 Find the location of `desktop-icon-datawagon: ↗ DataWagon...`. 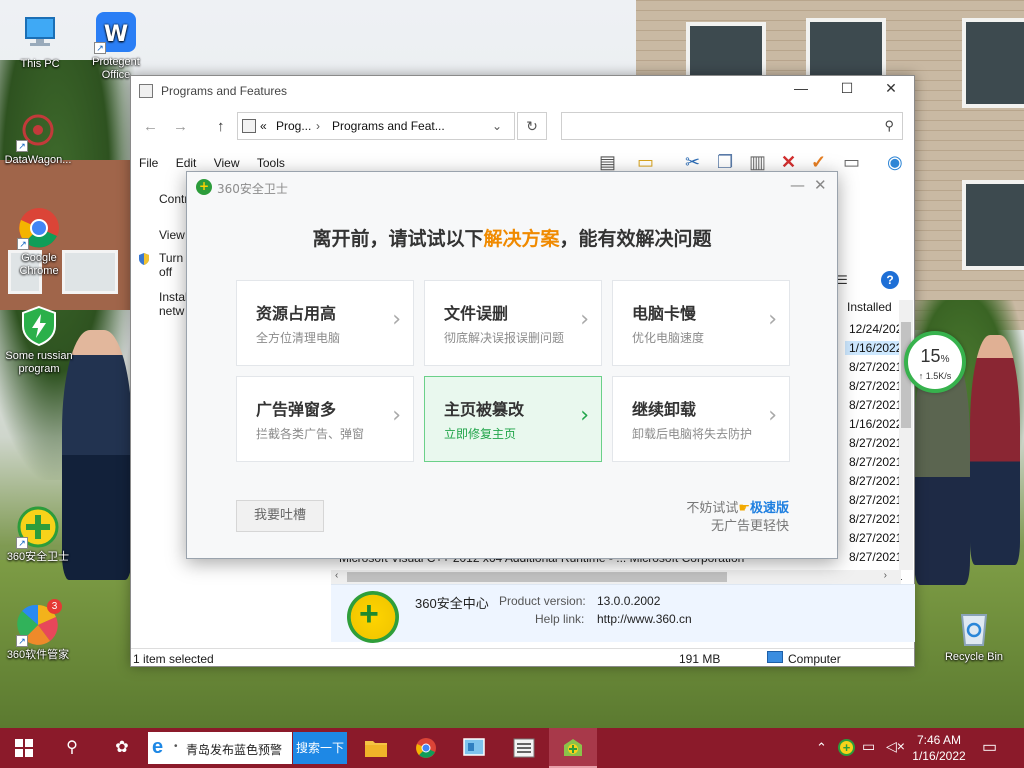

desktop-icon-datawagon: ↗ DataWagon... is located at coordinates (38, 137).